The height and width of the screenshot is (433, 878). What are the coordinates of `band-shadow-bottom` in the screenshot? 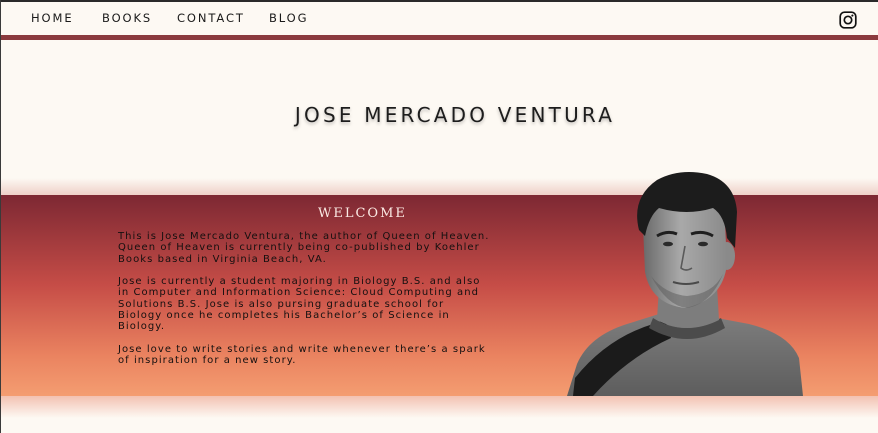 It's located at (439, 407).